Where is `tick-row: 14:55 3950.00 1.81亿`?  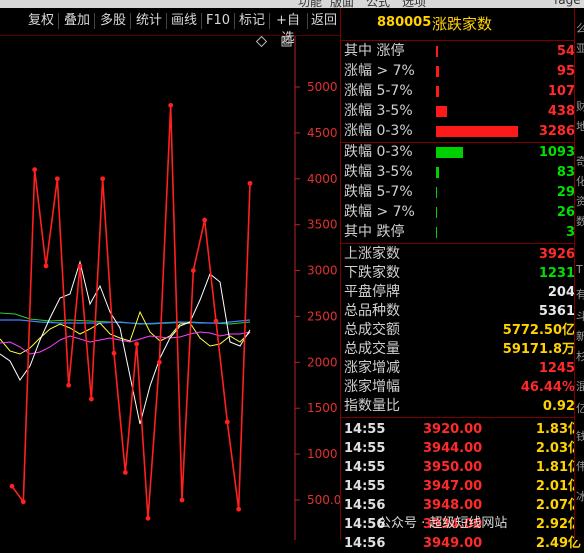
tick-row: 14:55 3950.00 1.81亿 is located at coordinates (462, 467).